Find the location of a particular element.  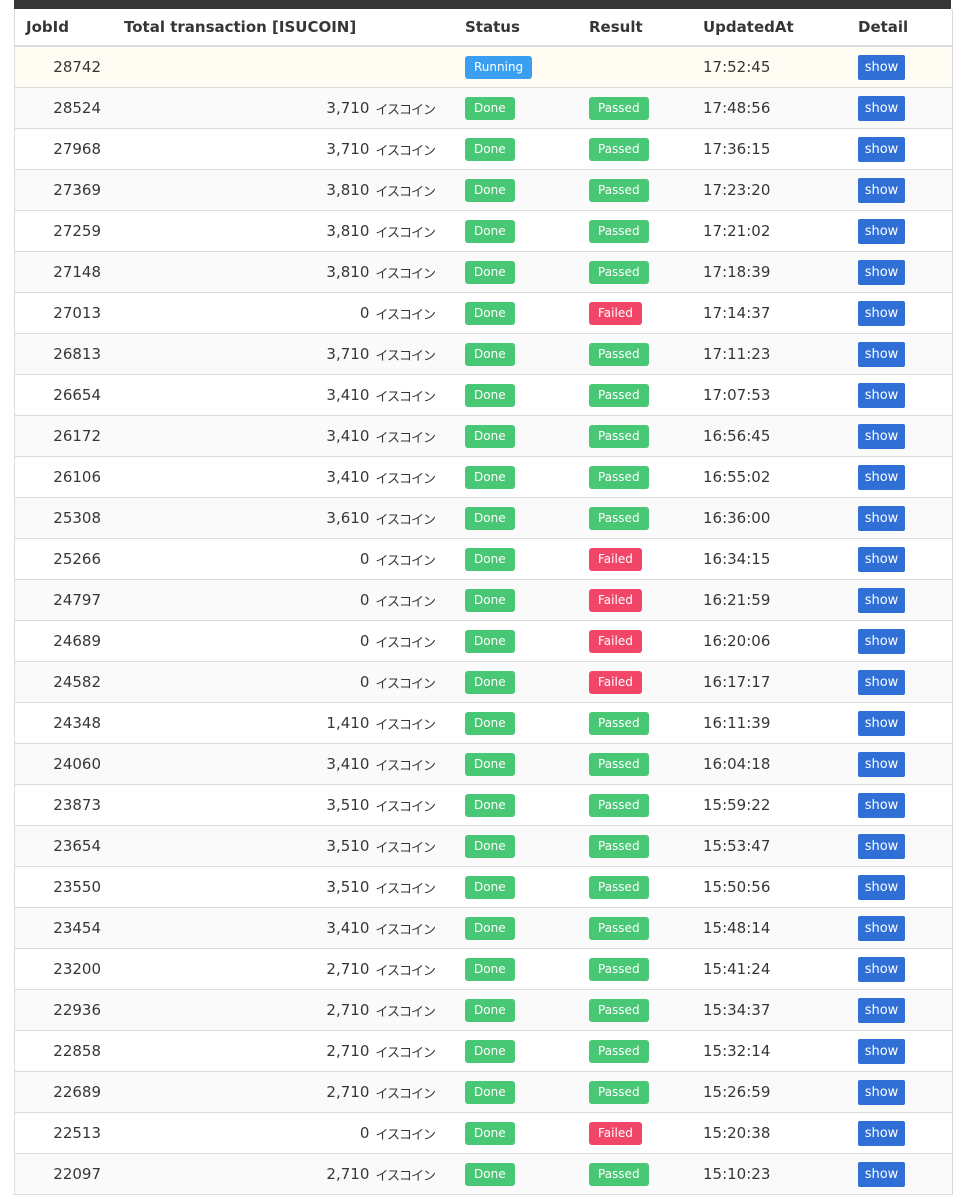

job-id-cell: 22513 is located at coordinates (77, 1133).